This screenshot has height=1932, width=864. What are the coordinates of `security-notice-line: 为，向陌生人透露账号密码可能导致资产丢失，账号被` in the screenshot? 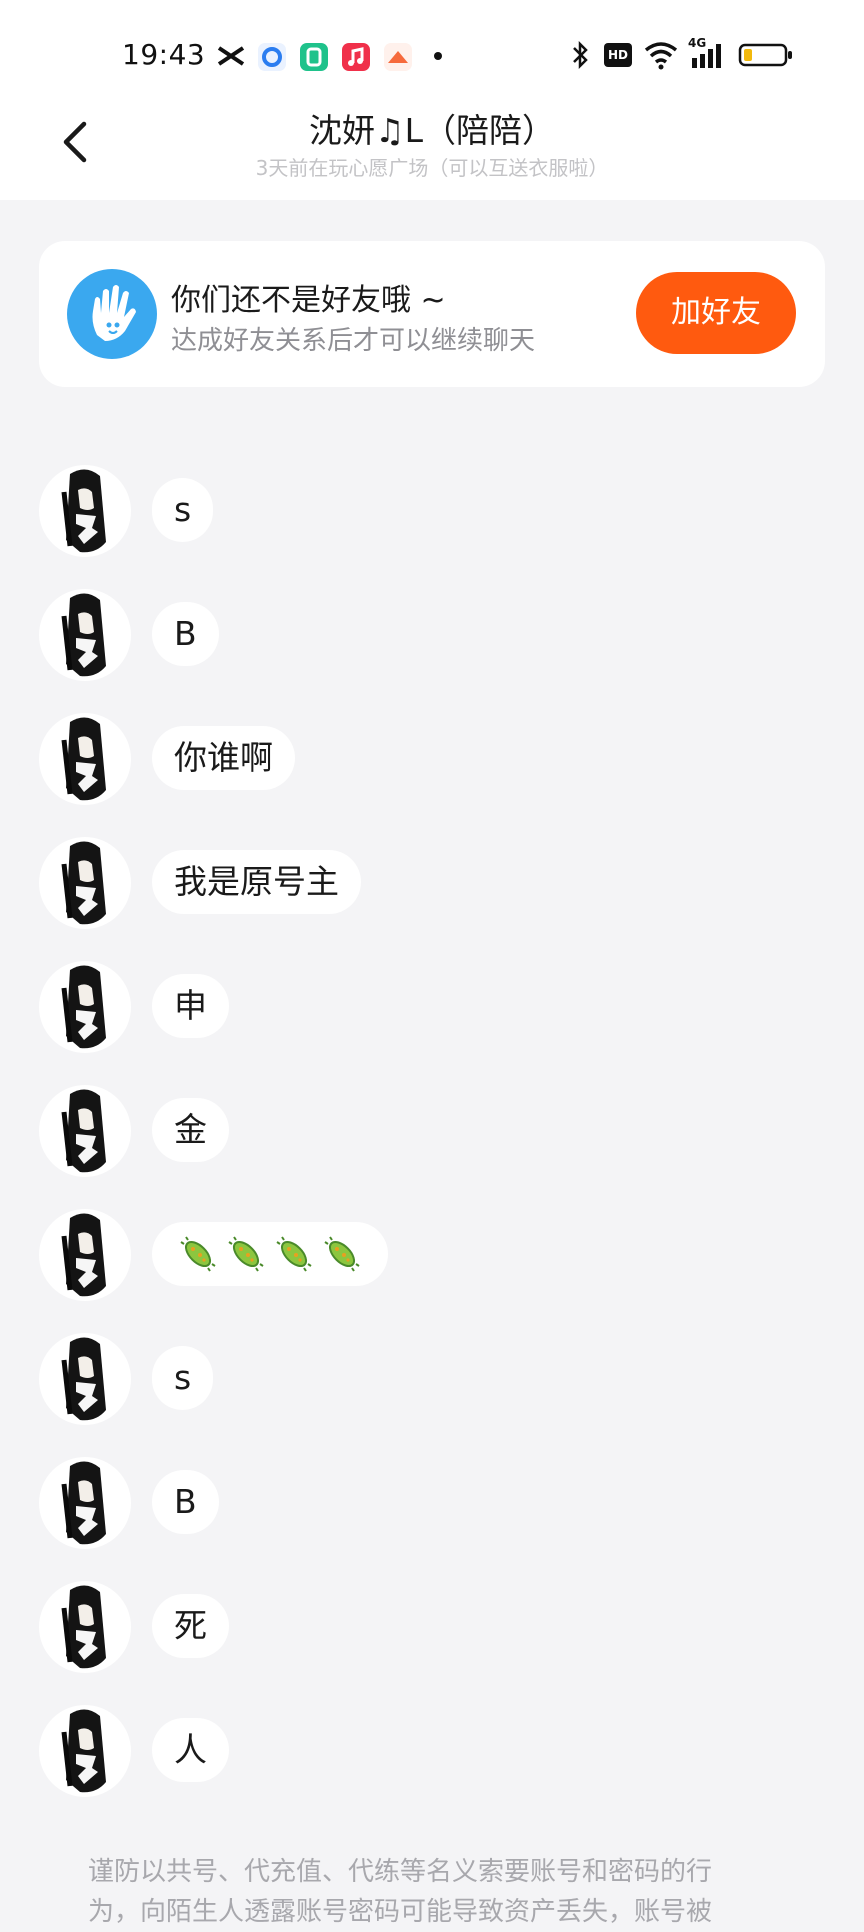 It's located at (400, 1912).